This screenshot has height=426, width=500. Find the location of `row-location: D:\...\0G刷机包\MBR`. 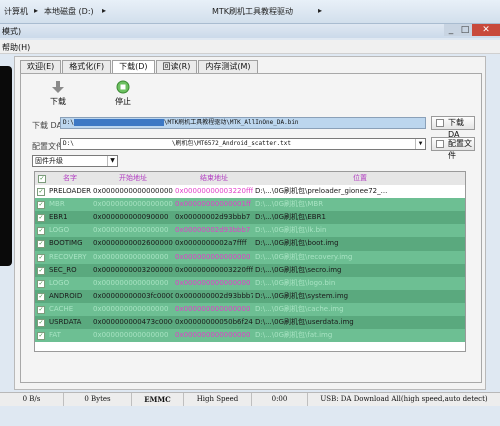

row-location: D:\...\0G刷机包\MBR is located at coordinates (289, 204).